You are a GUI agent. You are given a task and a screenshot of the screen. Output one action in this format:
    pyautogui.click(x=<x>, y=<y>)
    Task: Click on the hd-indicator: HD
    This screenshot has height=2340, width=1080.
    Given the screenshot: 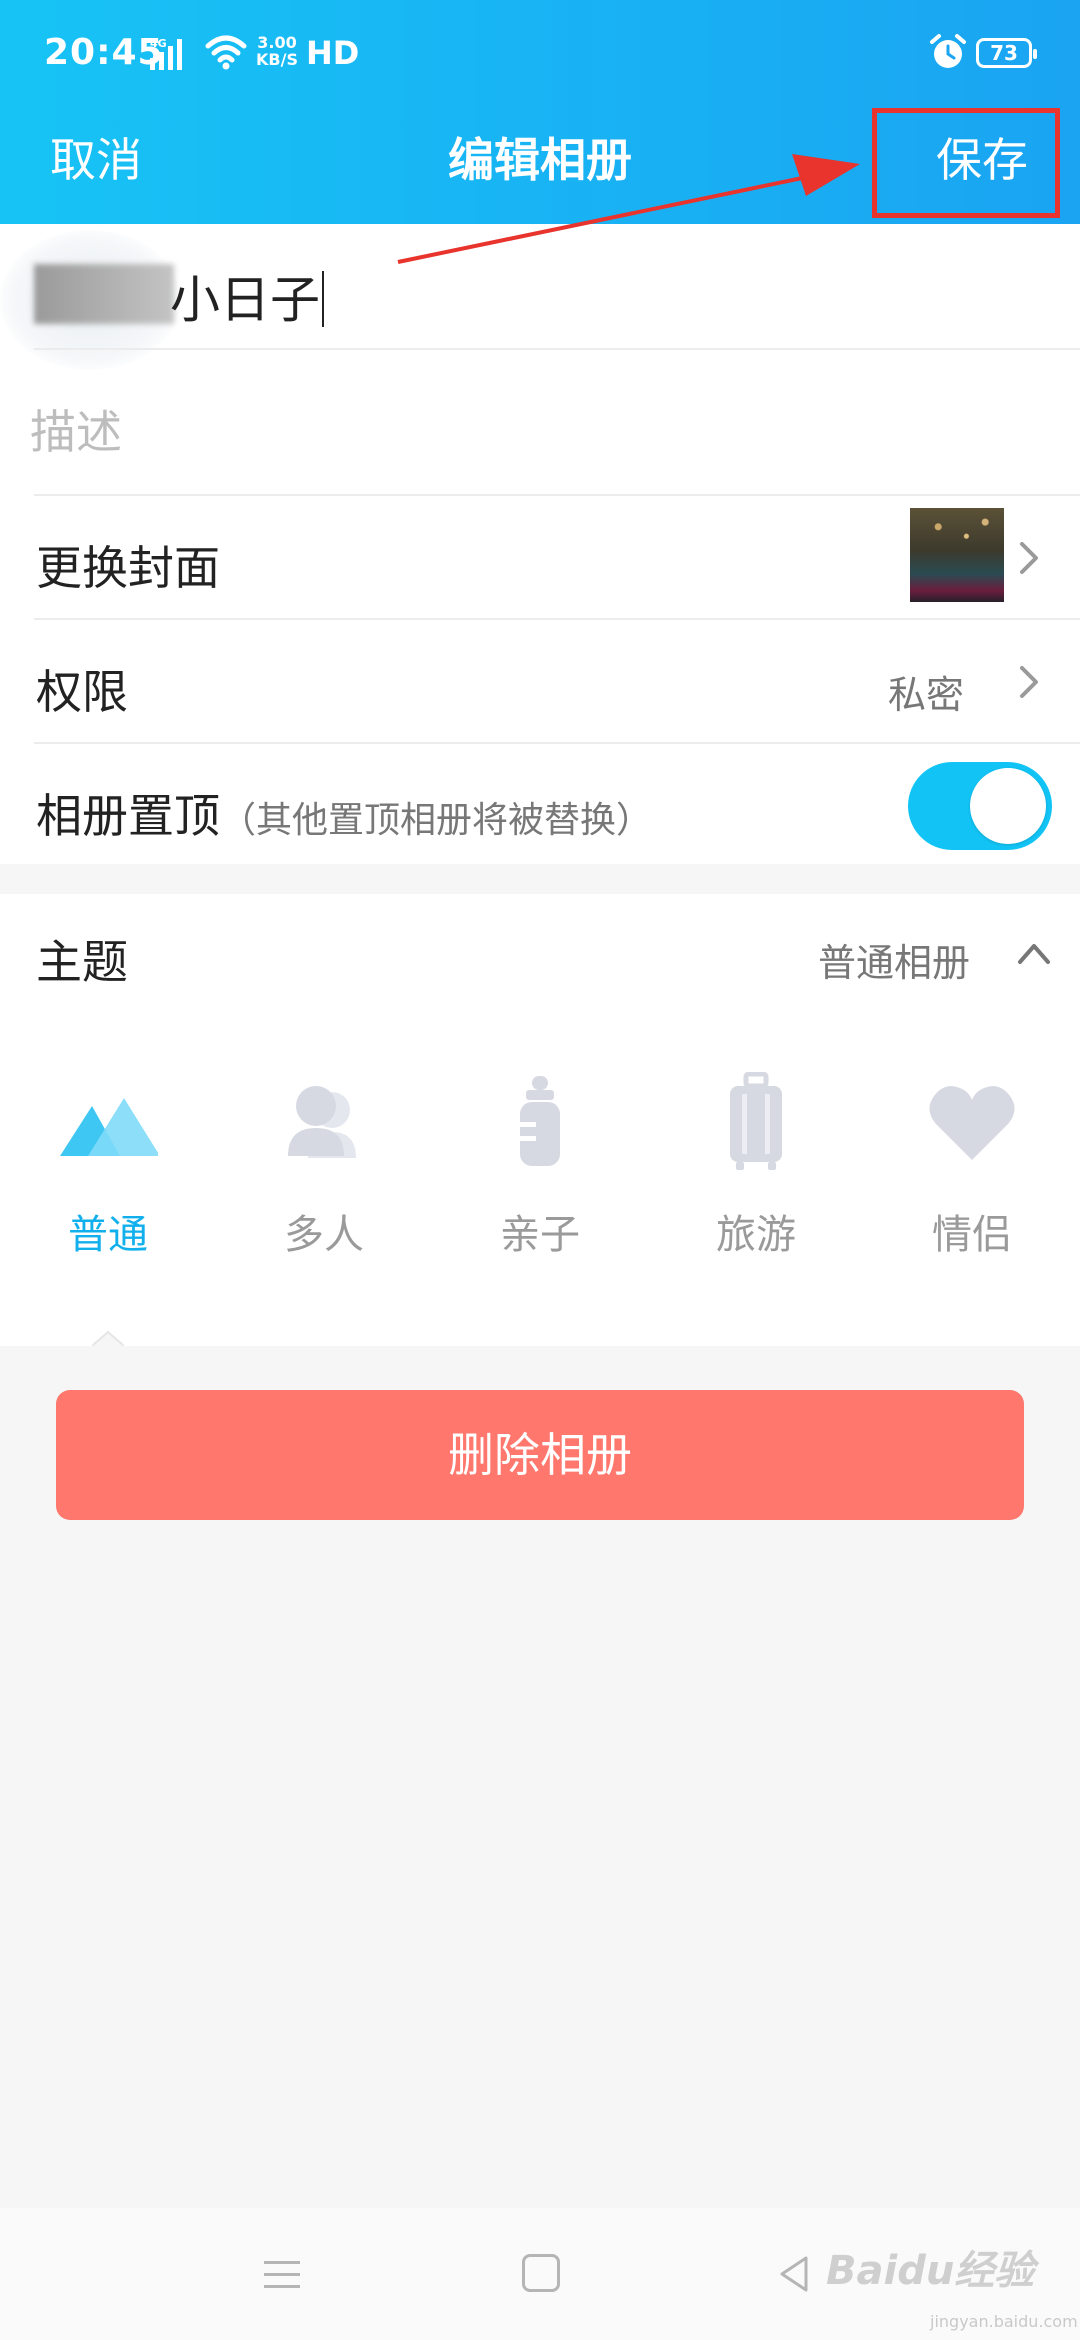 What is the action you would take?
    pyautogui.click(x=333, y=53)
    